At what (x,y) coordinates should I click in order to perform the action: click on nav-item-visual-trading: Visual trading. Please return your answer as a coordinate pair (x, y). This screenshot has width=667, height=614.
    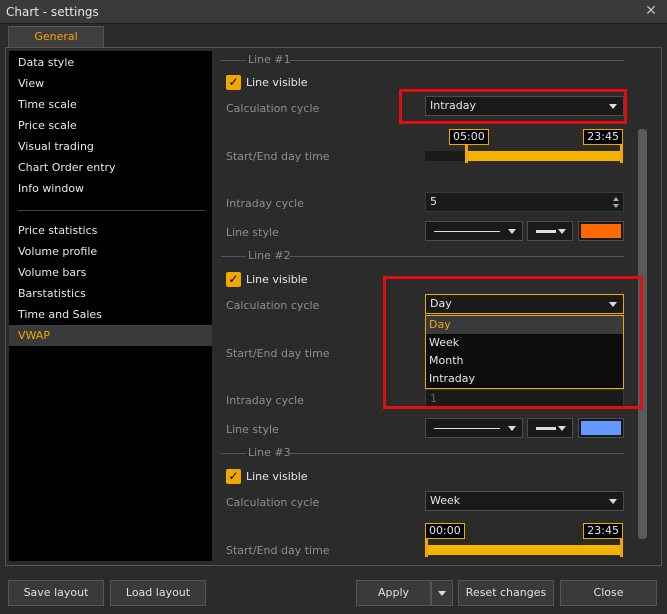
    Looking at the image, I should click on (110, 146).